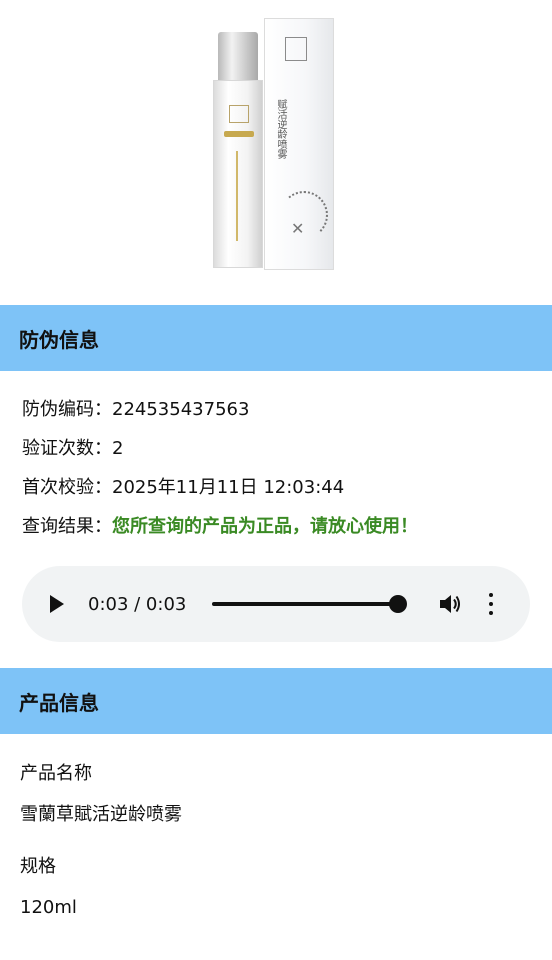 This screenshot has height=960, width=552. I want to click on audio-player: 0:03 / 0:03, so click(276, 604).